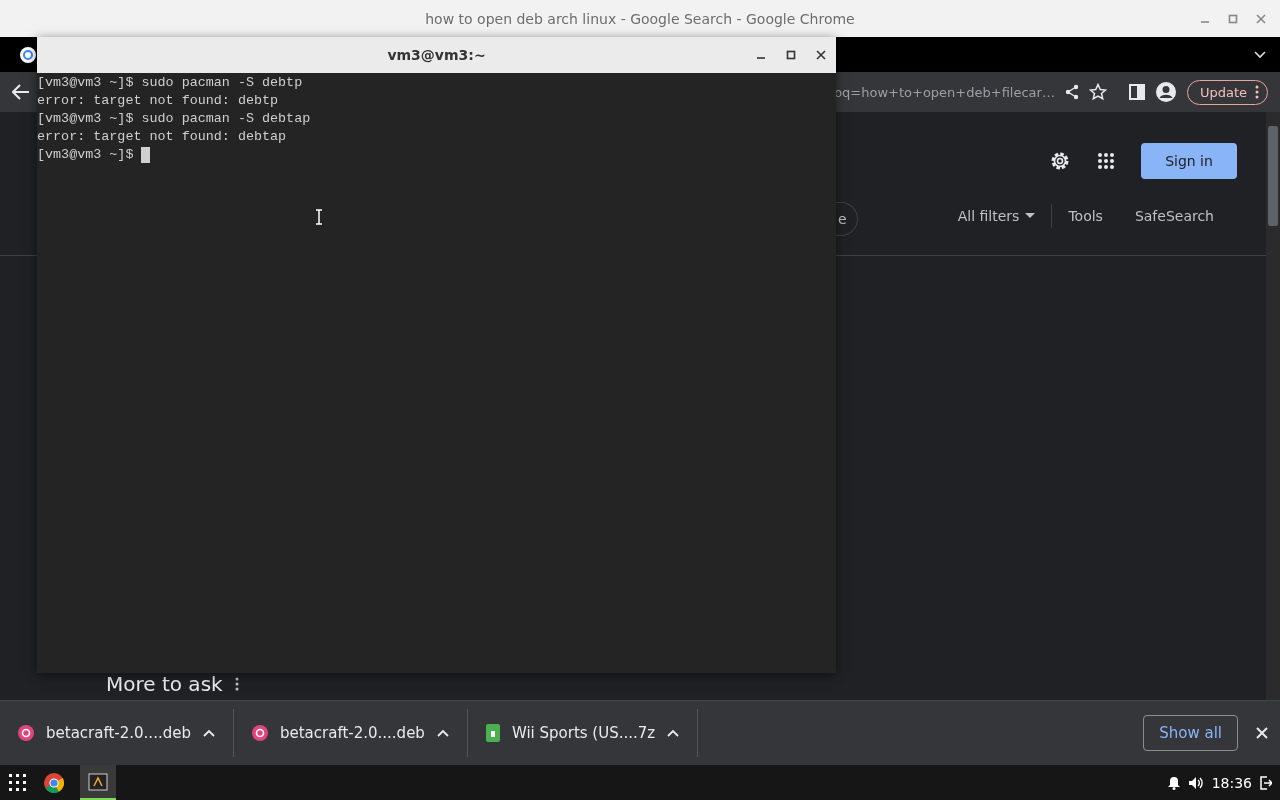 The height and width of the screenshot is (800, 1280). I want to click on dropdown-arrow-icon, so click(1030, 216).